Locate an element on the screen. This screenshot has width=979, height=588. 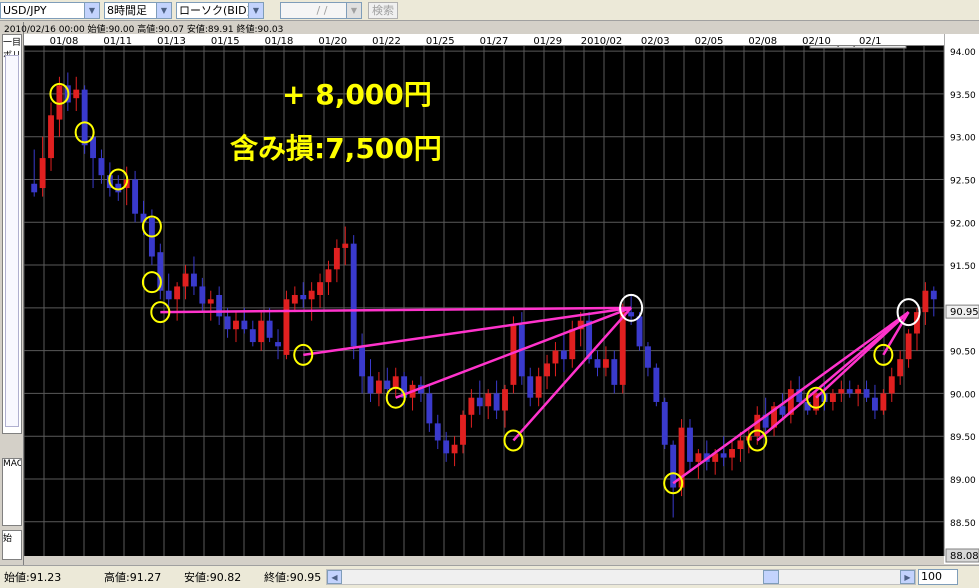
chart-type-label: ローソク(BID) is located at coordinates (215, 10).